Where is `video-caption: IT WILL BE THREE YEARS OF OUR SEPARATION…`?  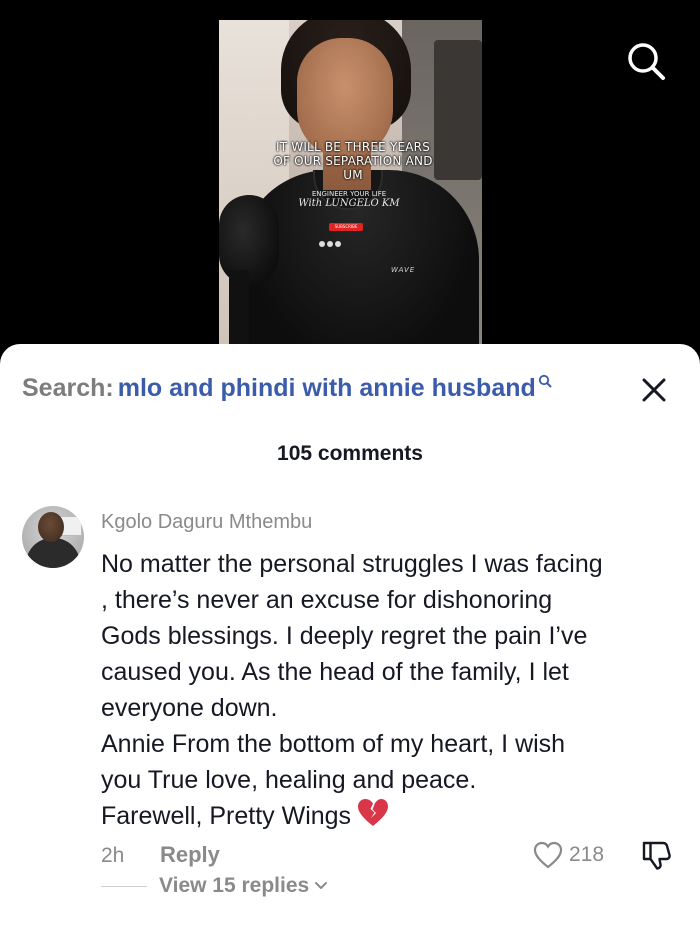 video-caption: IT WILL BE THREE YEARS OF OUR SEPARATION… is located at coordinates (353, 161).